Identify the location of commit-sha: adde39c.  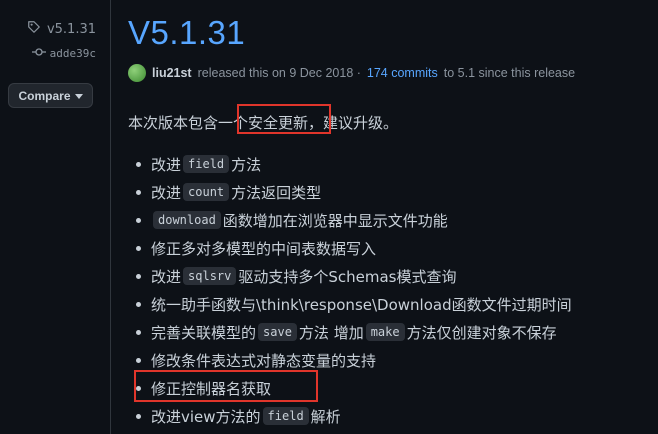
(72, 53).